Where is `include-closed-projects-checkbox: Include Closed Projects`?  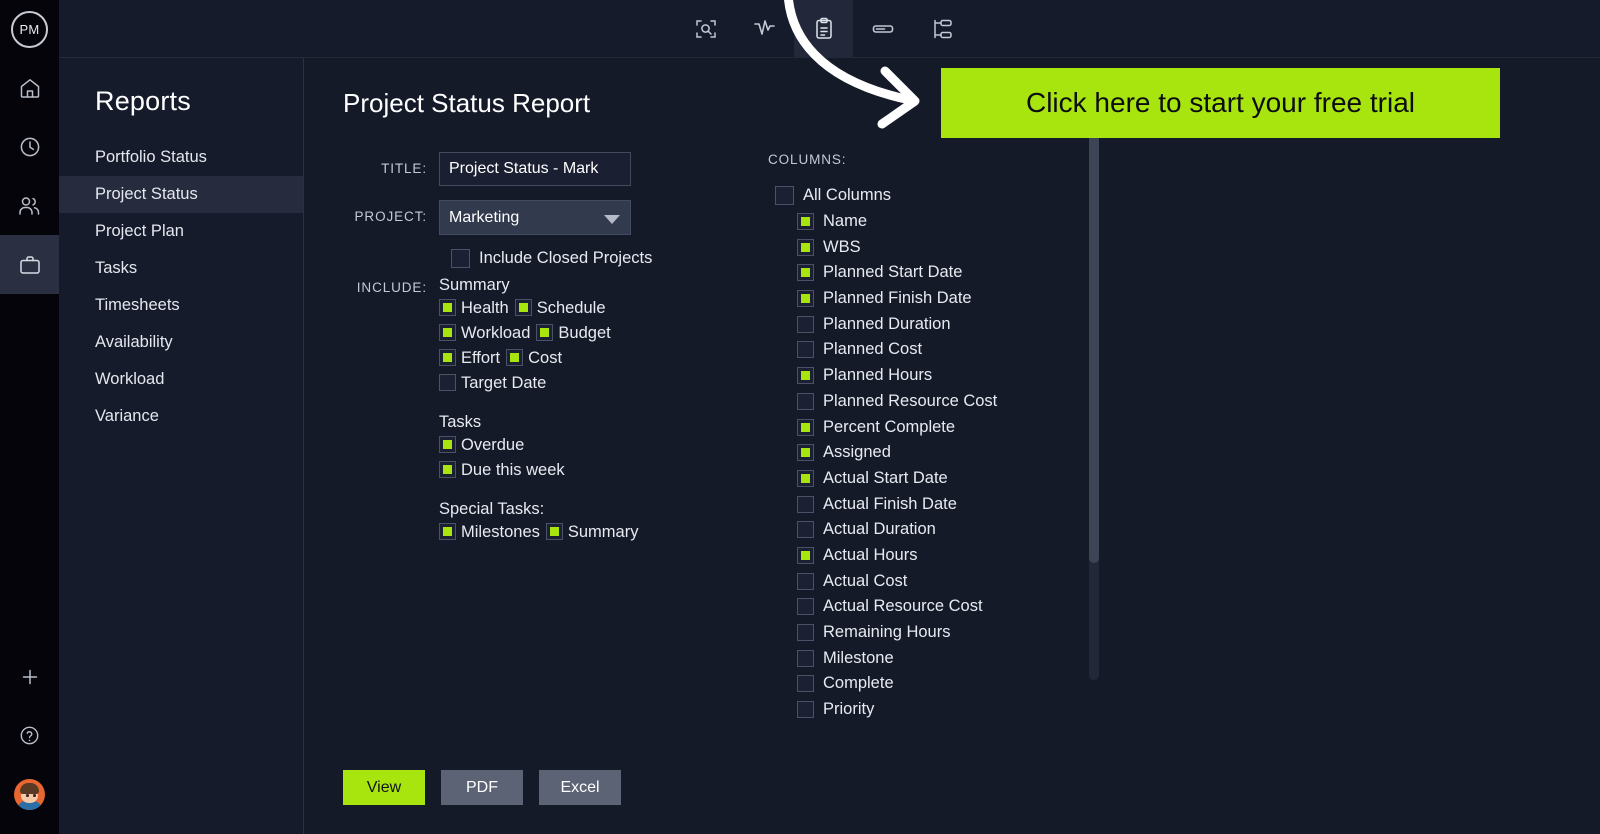
include-closed-projects-checkbox: Include Closed Projects is located at coordinates (562, 258).